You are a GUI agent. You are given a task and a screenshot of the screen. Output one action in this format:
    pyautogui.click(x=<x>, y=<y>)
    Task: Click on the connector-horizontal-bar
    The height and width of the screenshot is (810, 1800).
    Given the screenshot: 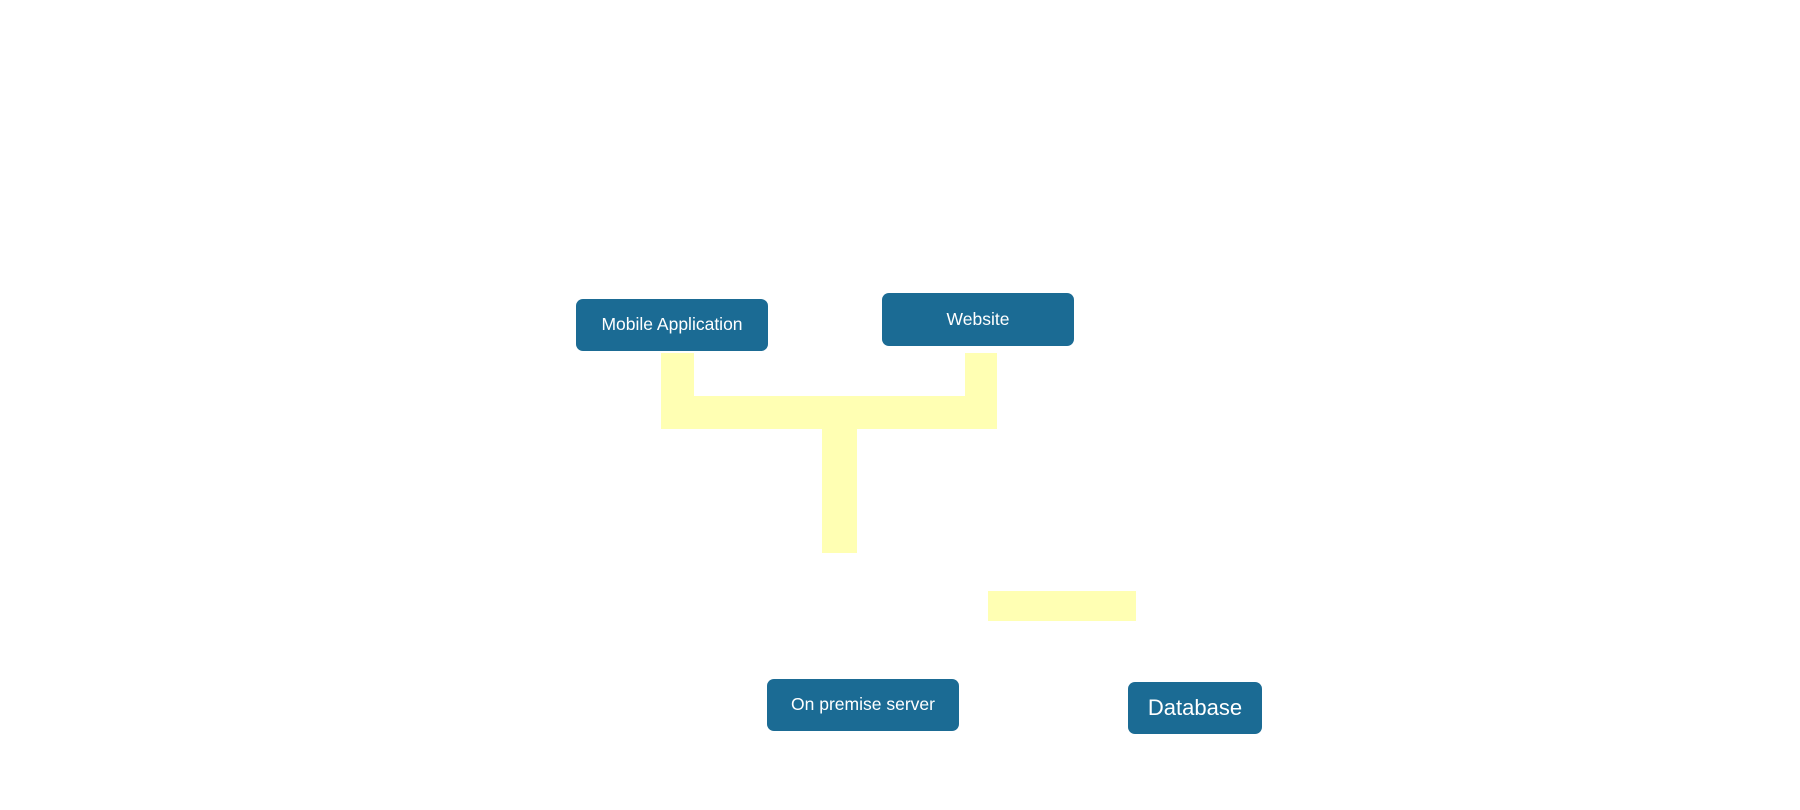 What is the action you would take?
    pyautogui.click(x=829, y=412)
    